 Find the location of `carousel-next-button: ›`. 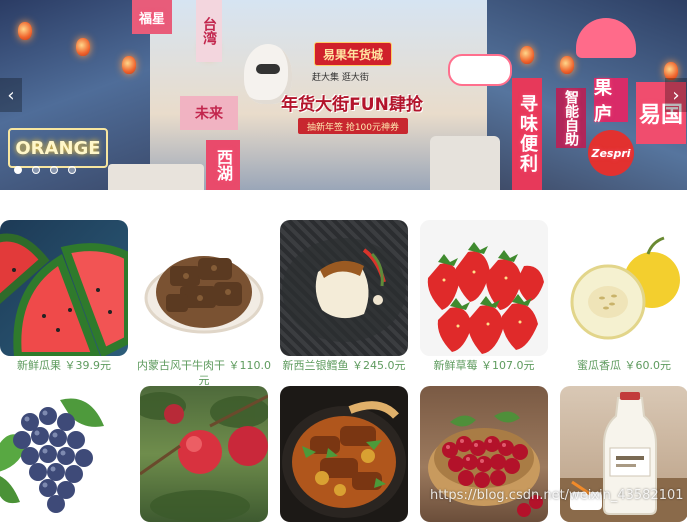

carousel-next-button: › is located at coordinates (676, 95).